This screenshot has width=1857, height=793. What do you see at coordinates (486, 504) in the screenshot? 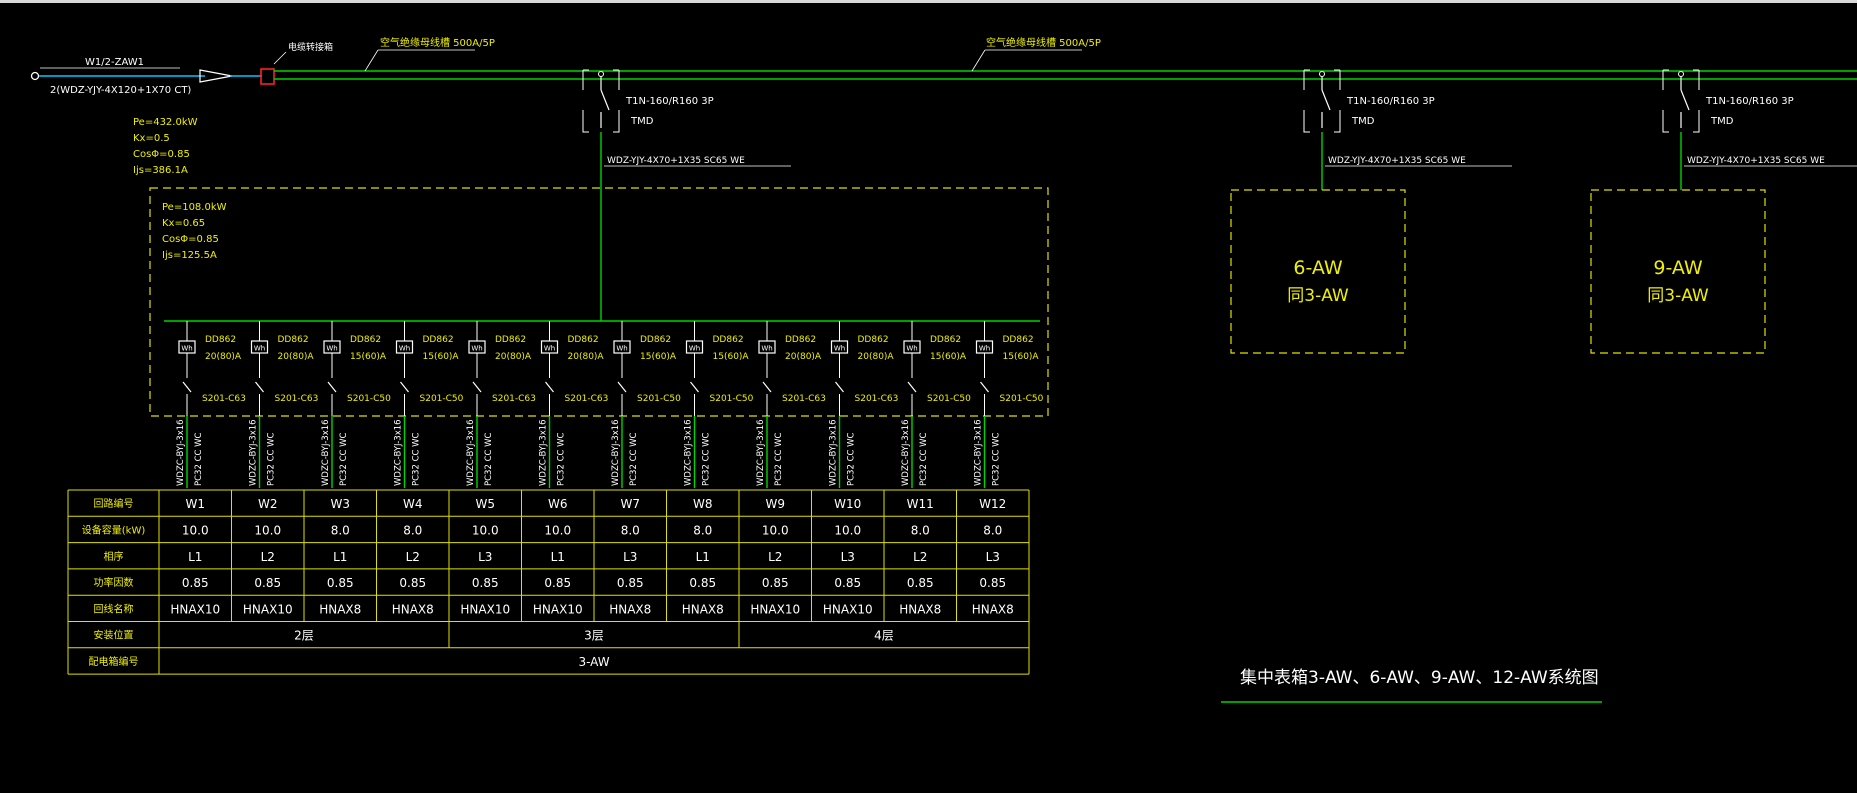
I see `table-cell-circuit-id: W5` at bounding box center [486, 504].